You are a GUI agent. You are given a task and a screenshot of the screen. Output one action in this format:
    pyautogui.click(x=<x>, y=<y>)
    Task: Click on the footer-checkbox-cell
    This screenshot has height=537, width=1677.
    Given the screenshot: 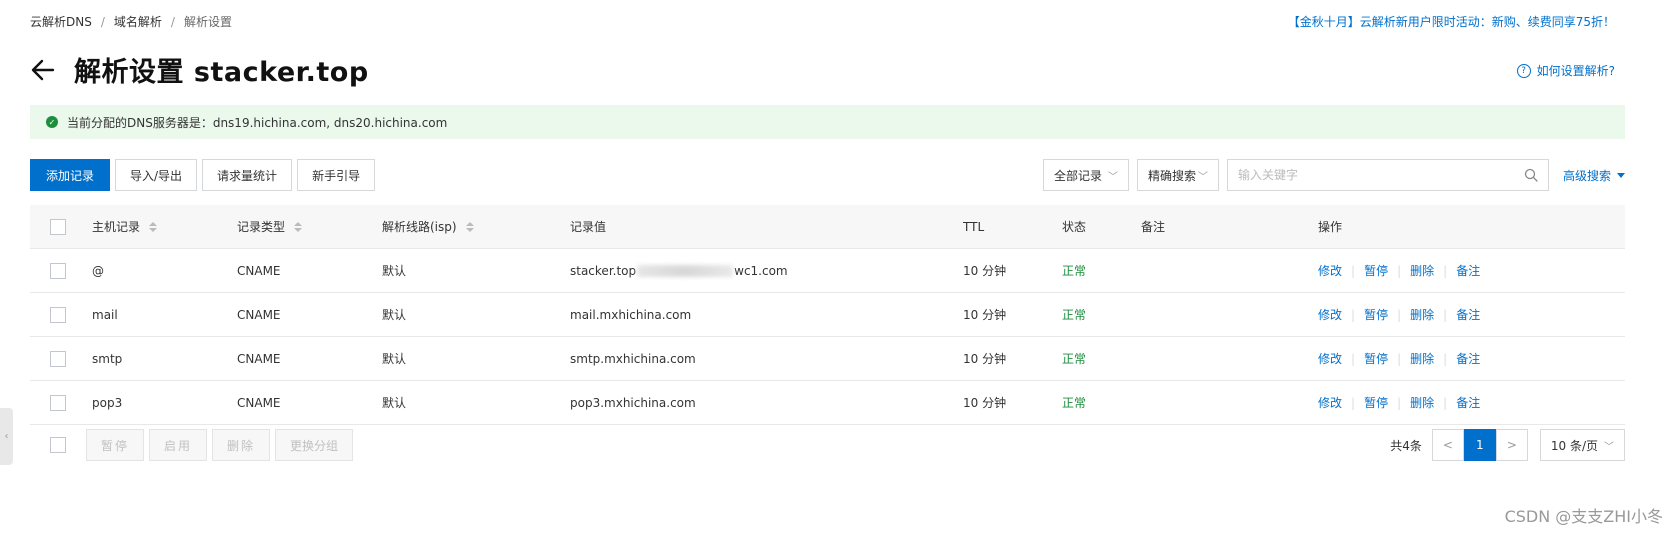 What is the action you would take?
    pyautogui.click(x=58, y=445)
    